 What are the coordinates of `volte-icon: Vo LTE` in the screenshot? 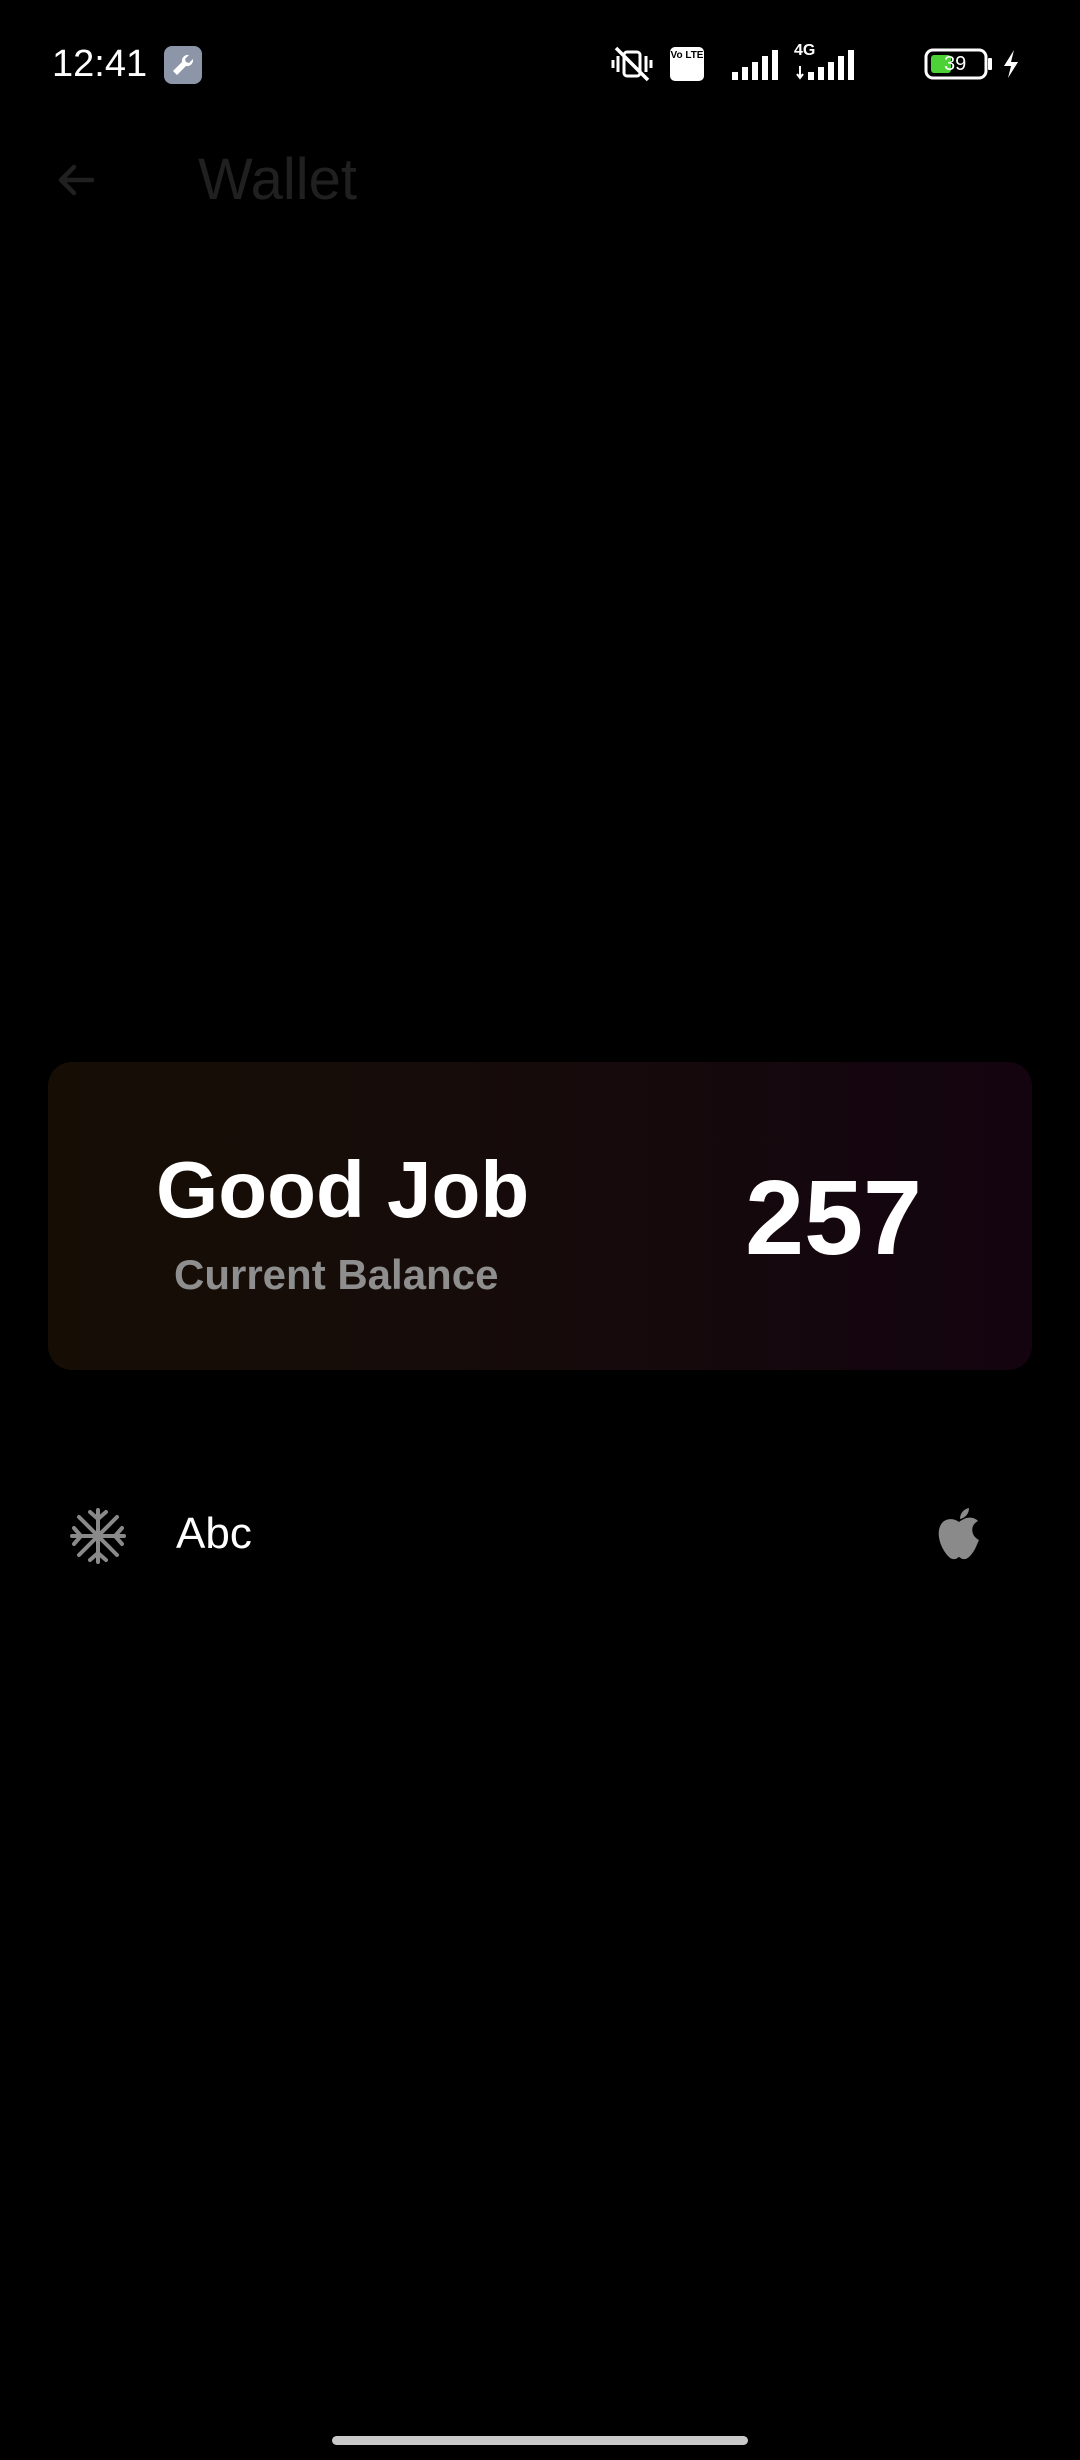 It's located at (687, 64).